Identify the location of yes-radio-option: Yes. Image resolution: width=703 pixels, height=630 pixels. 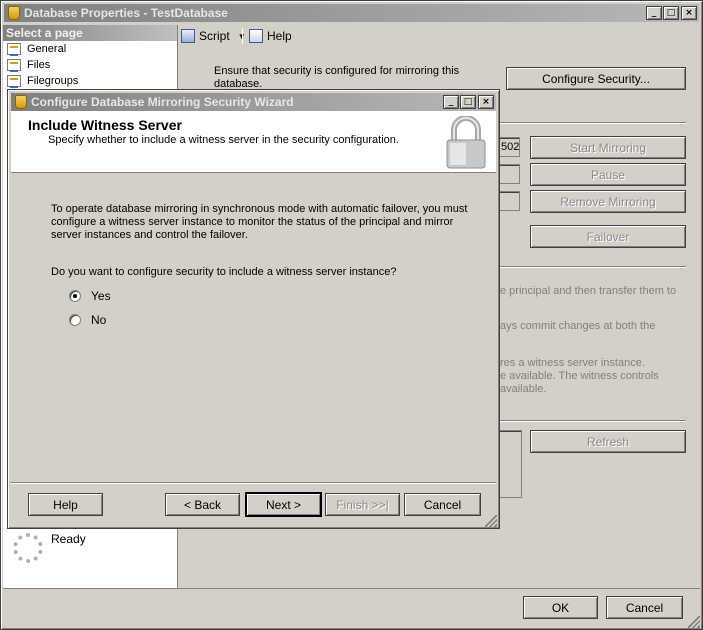
(90, 296).